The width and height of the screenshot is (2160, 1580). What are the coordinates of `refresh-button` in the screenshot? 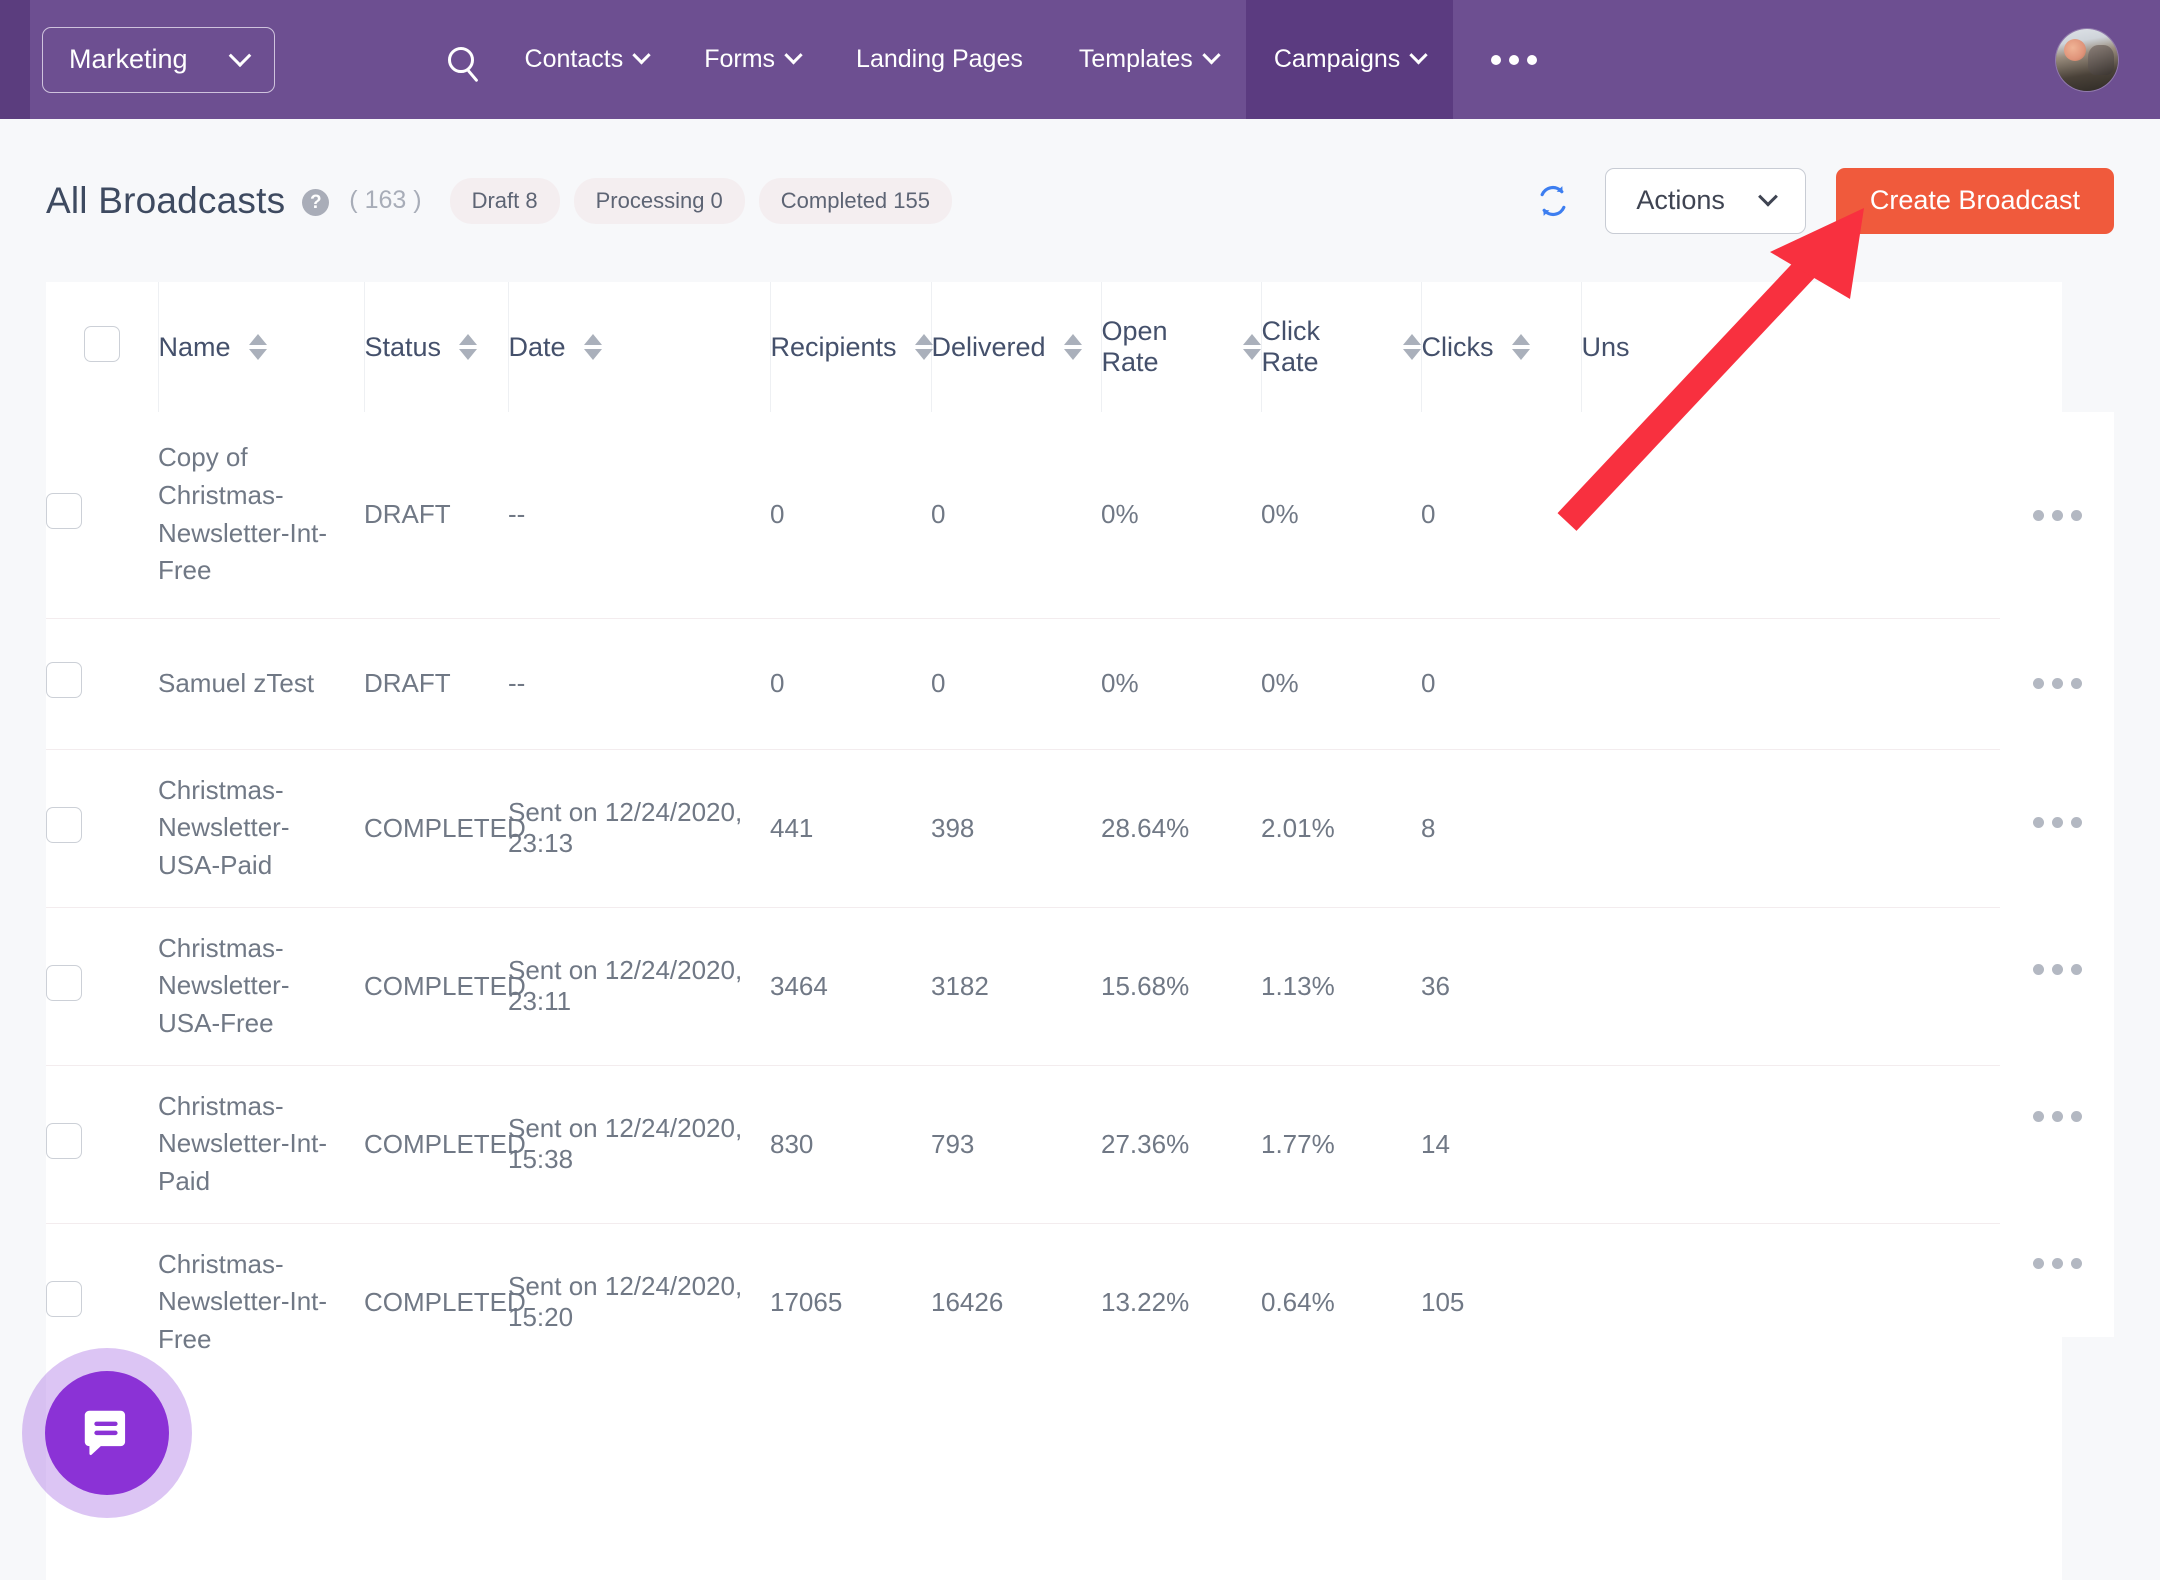 It's located at (1553, 201).